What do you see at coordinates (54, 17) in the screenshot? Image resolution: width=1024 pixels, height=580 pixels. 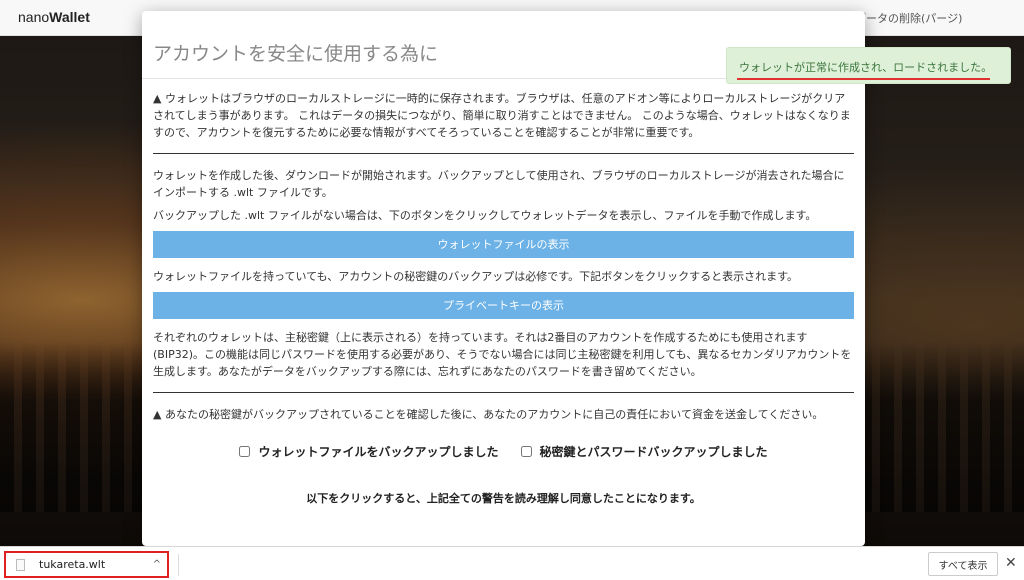 I see `app-logo: nanoWallet` at bounding box center [54, 17].